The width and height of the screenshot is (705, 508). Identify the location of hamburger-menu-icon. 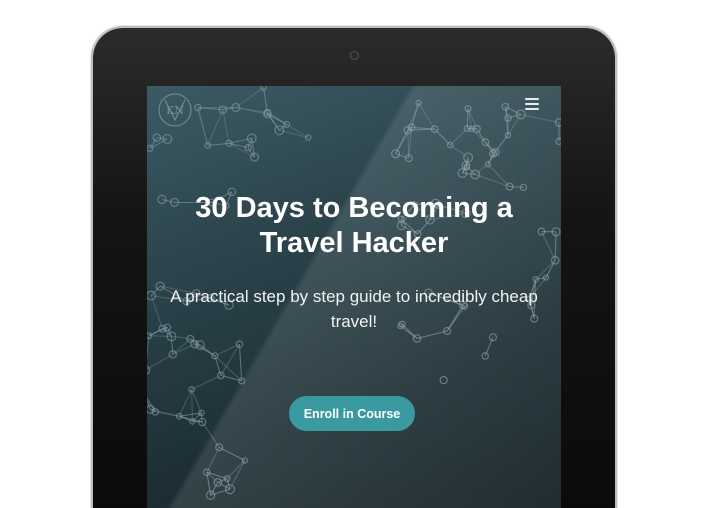
(532, 104).